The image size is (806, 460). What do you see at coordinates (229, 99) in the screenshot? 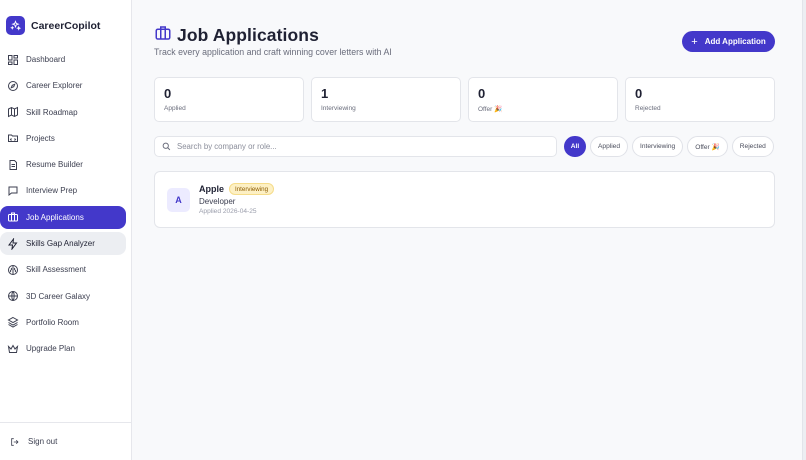
I see `stat-card-applied: 0 Applied` at bounding box center [229, 99].